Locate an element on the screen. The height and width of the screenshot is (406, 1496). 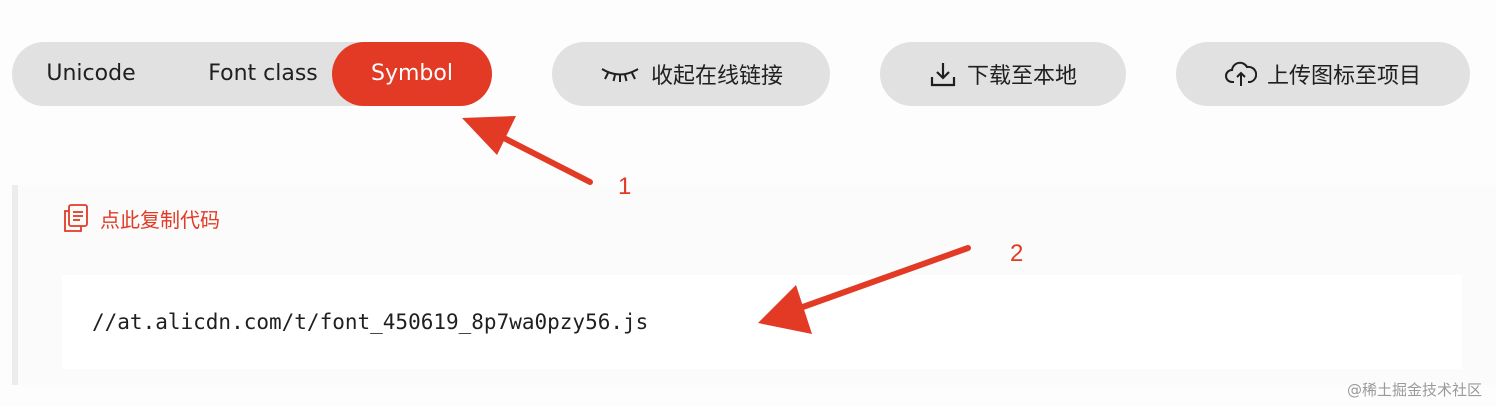
annotation-number-1: 1 is located at coordinates (625, 186).